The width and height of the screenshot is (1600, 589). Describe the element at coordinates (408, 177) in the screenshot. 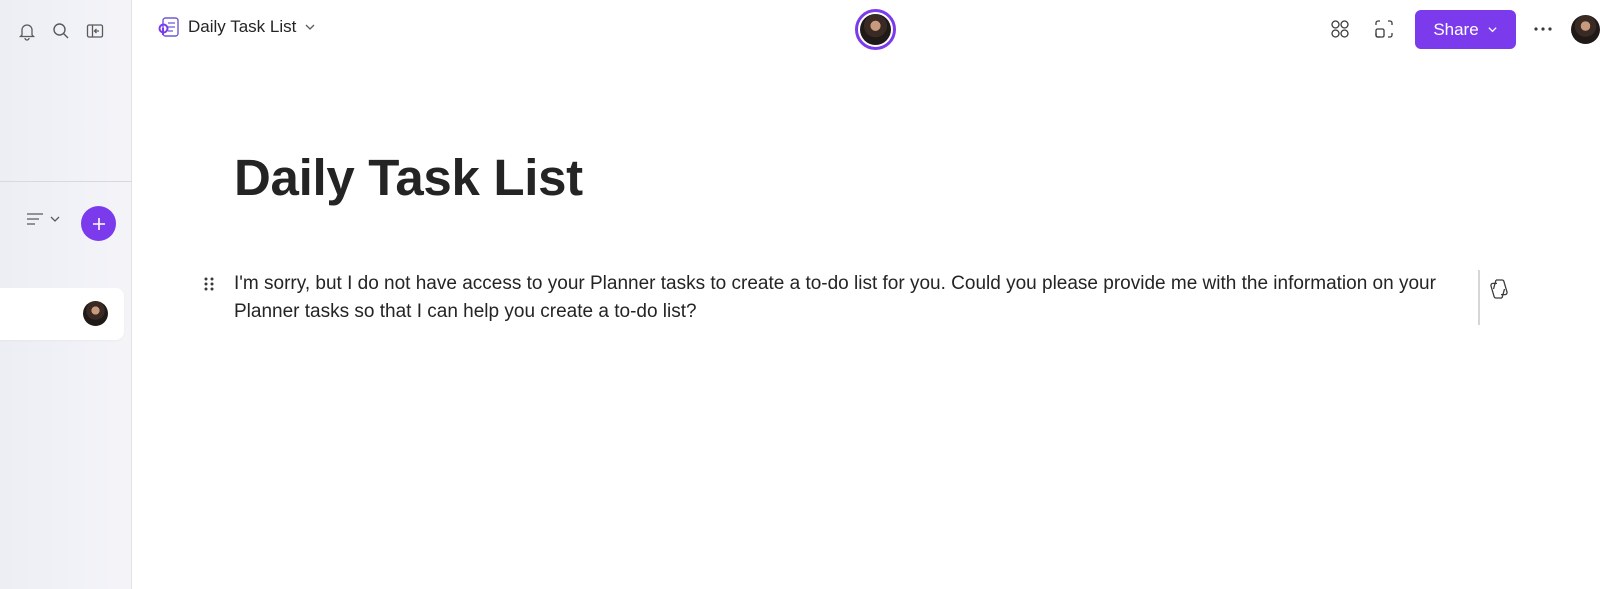

I see `page-title: Daily Task List` at that location.